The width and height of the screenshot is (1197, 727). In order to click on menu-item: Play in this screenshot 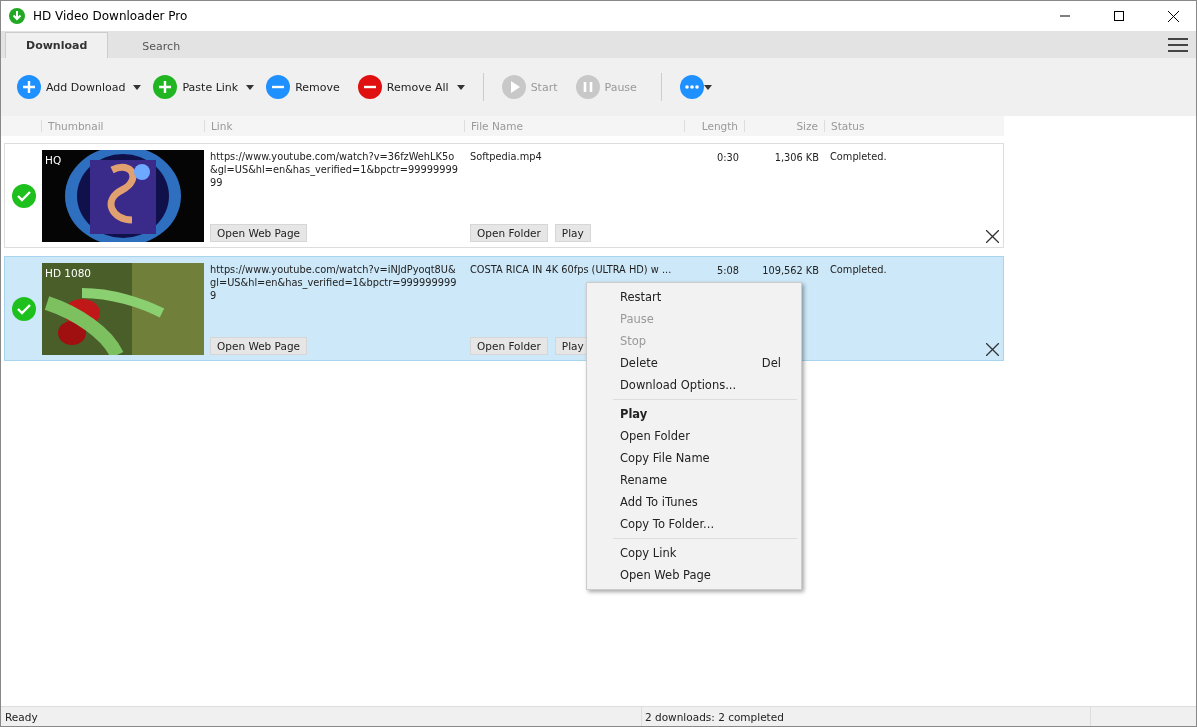, I will do `click(694, 414)`.